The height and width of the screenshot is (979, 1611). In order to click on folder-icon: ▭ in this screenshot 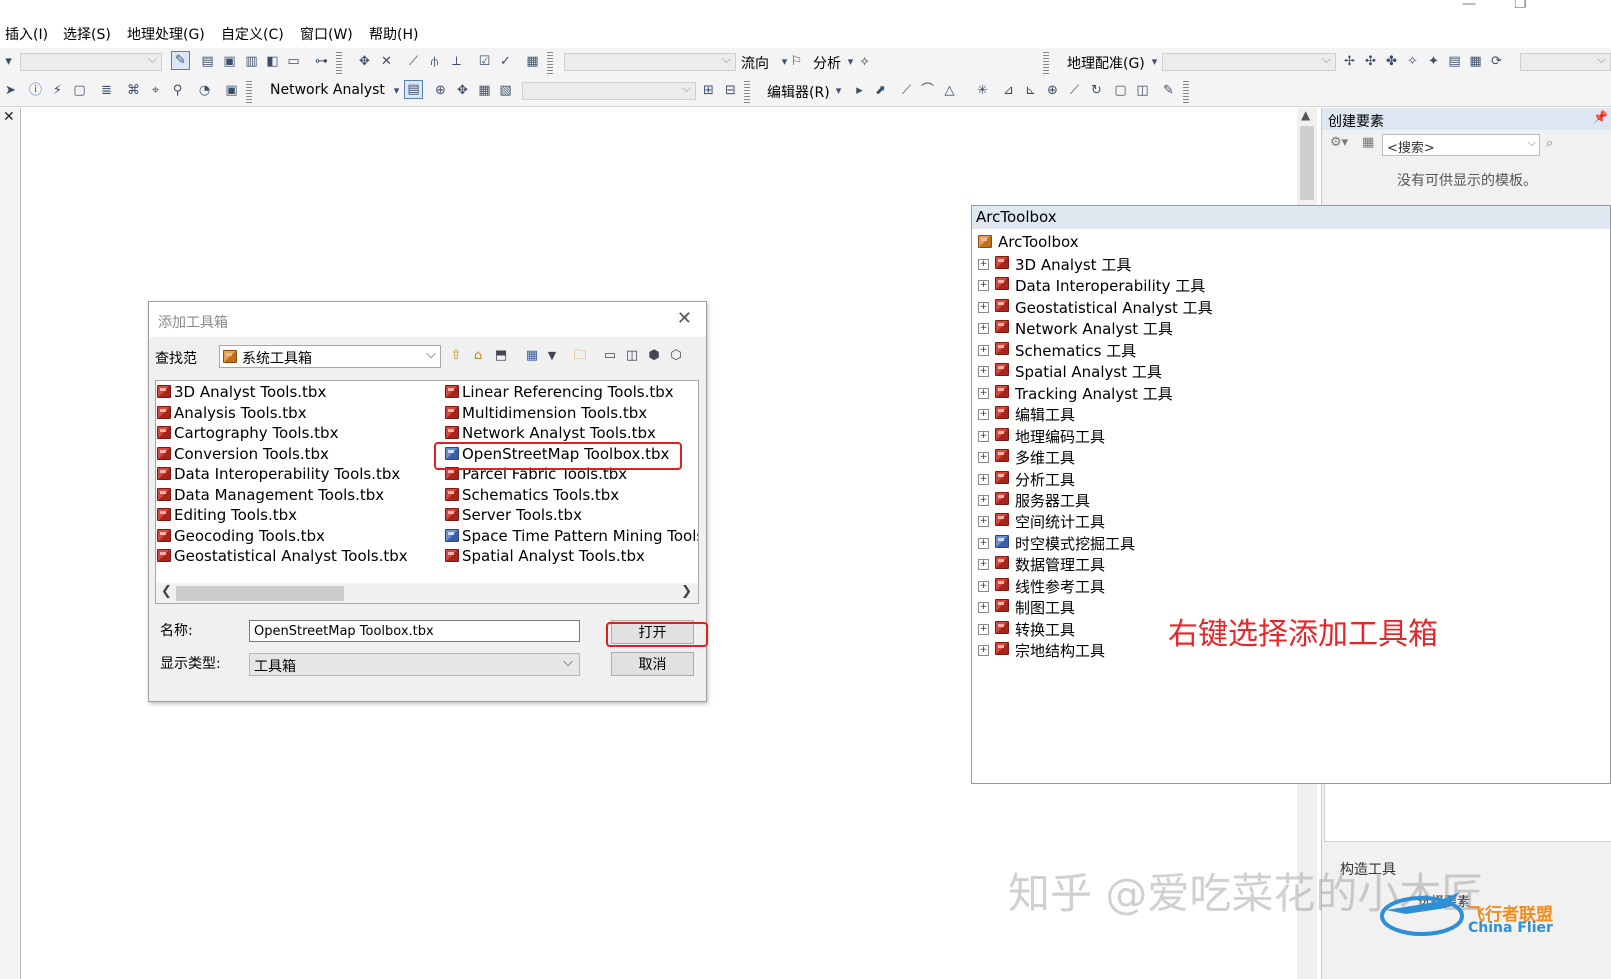, I will do `click(610, 356)`.